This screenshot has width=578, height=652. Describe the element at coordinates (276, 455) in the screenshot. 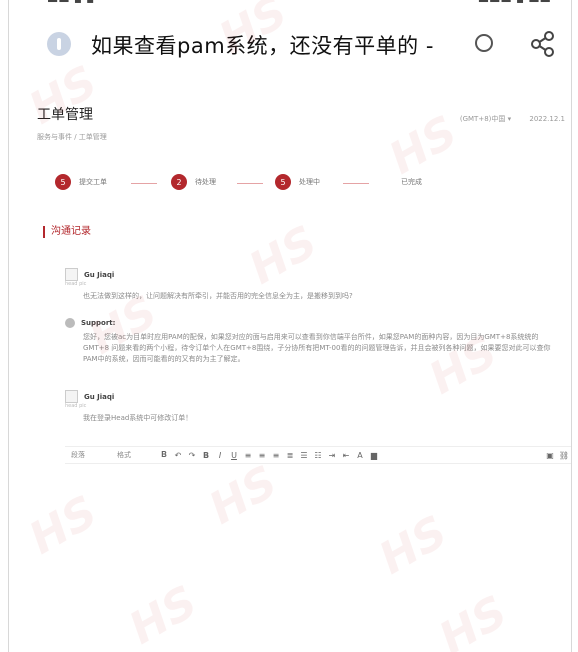

I see `align-right-icon: ≡` at that location.